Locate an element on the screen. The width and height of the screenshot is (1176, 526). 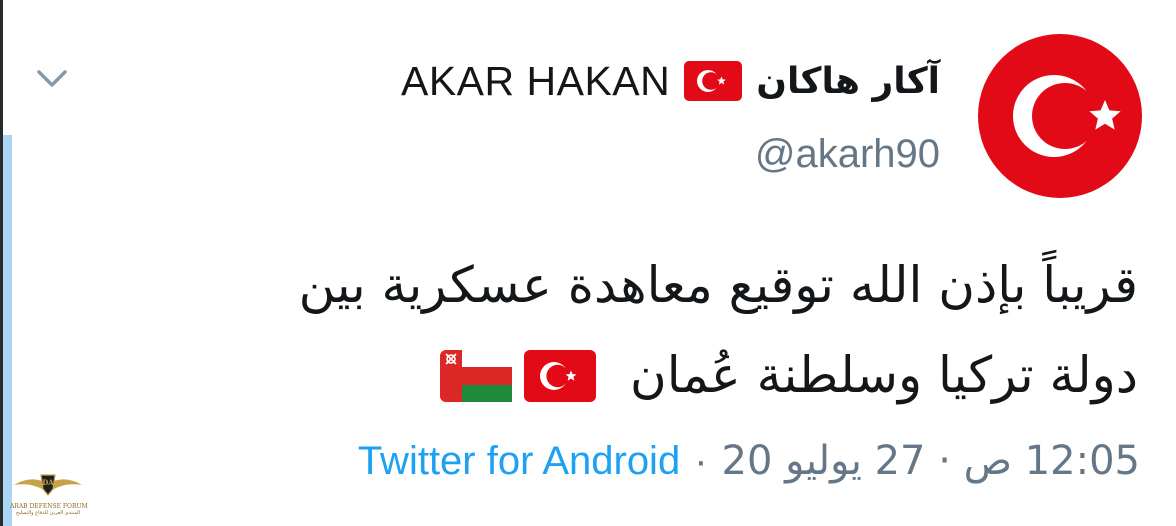
tweet-text-line-1: قريباً بإذن الله توقيع معاهدة عسكرية بين is located at coordinates (718, 285).